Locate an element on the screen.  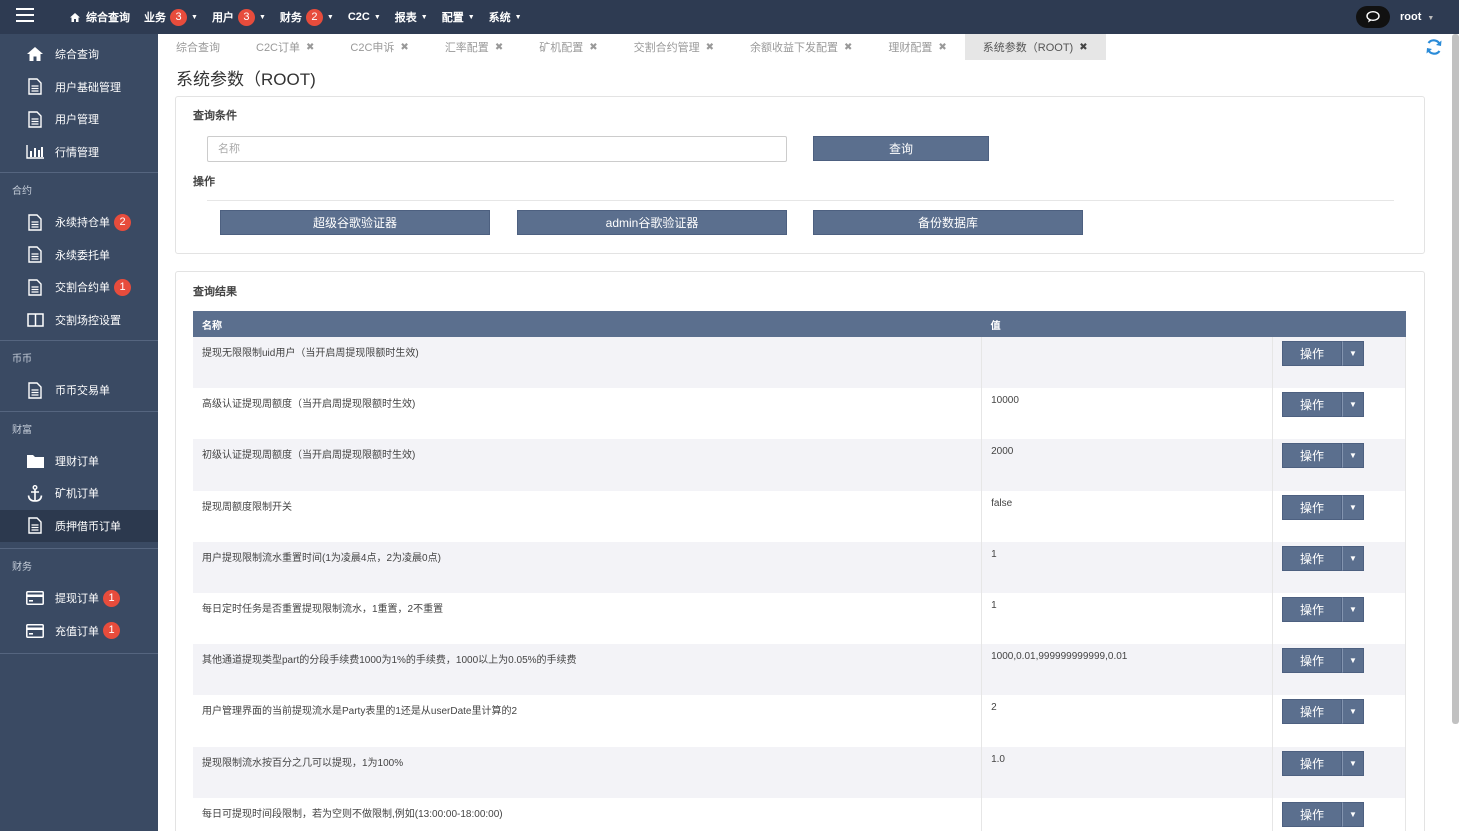
name-search-input is located at coordinates (497, 149).